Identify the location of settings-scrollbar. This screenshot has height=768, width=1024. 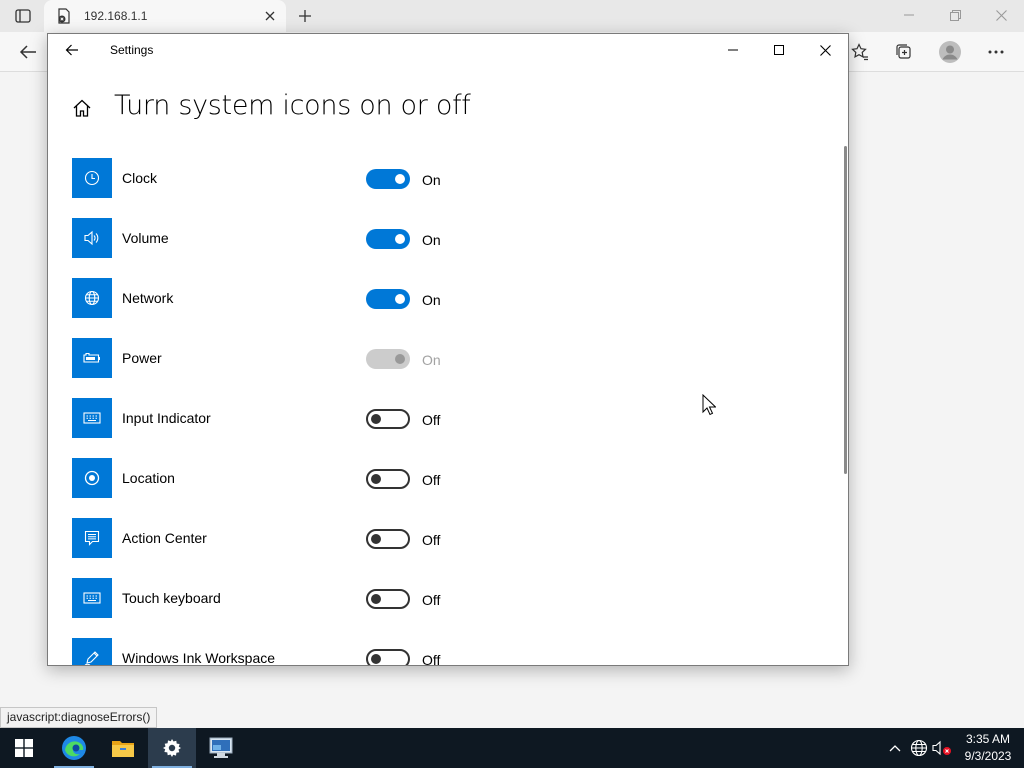
(845, 310).